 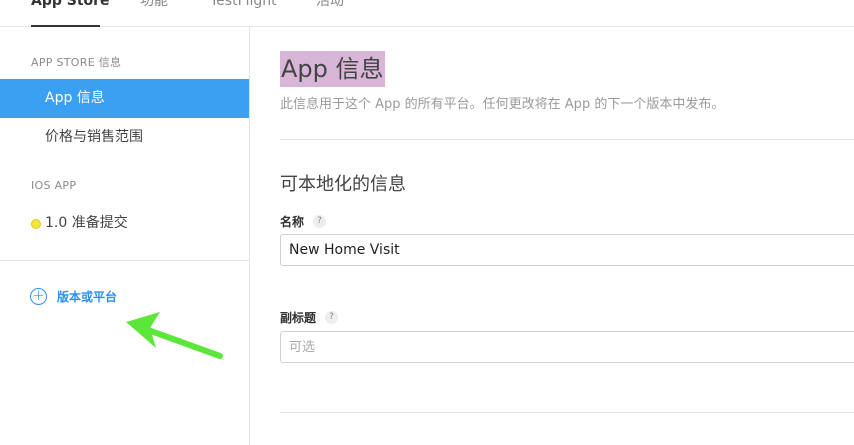 I want to click on section-heading-localizable: 可本地化的信息, so click(x=343, y=184).